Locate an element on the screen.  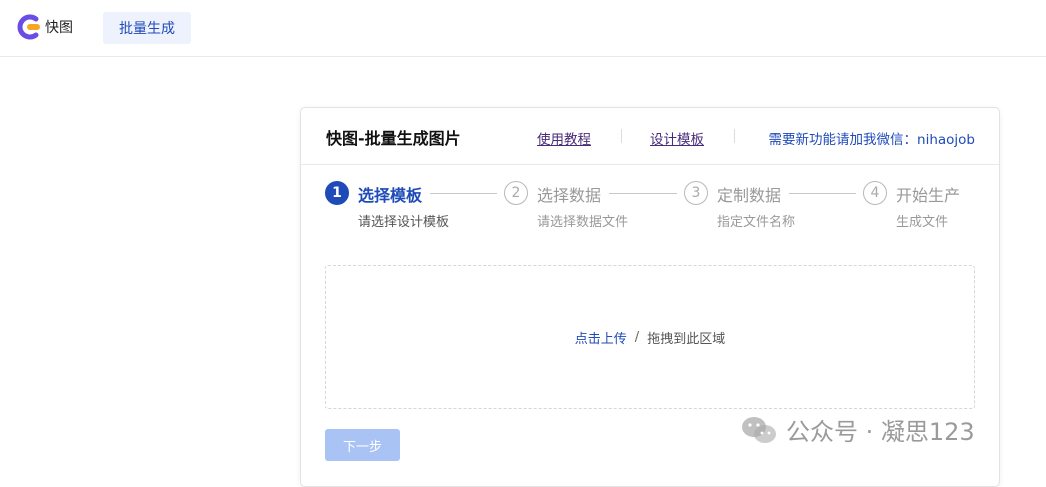
wechat-icon is located at coordinates (759, 429).